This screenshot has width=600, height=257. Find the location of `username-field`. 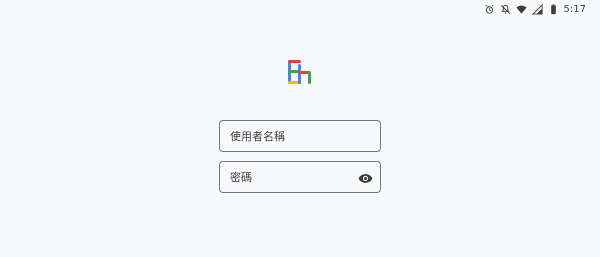

username-field is located at coordinates (300, 136).